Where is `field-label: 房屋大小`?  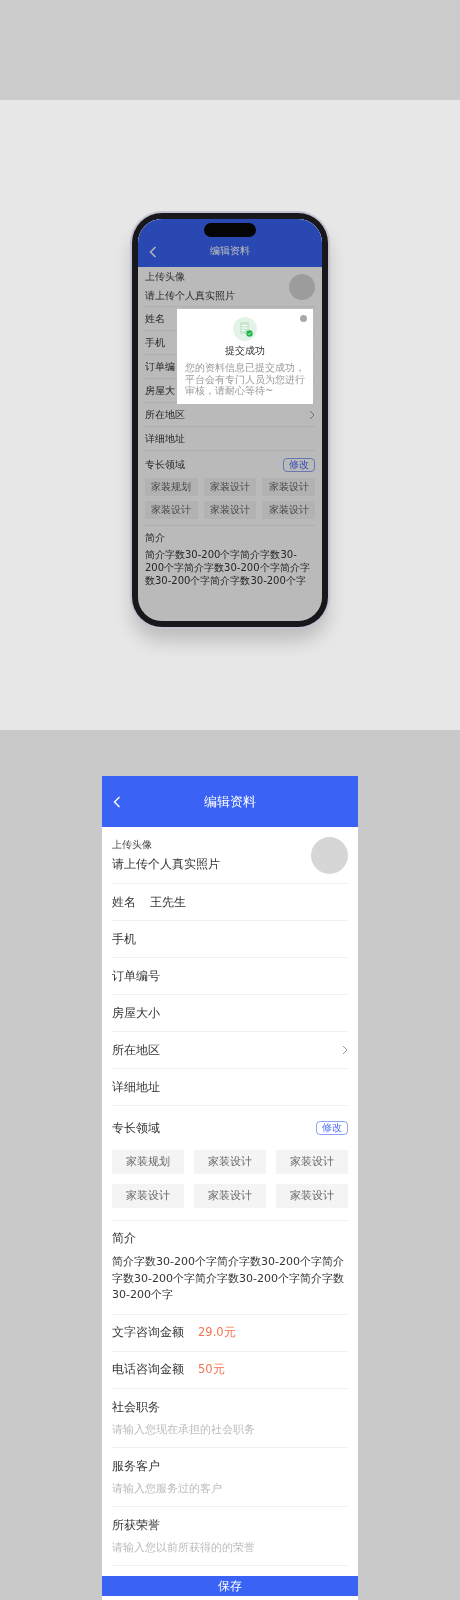
field-label: 房屋大小 is located at coordinates (136, 1013).